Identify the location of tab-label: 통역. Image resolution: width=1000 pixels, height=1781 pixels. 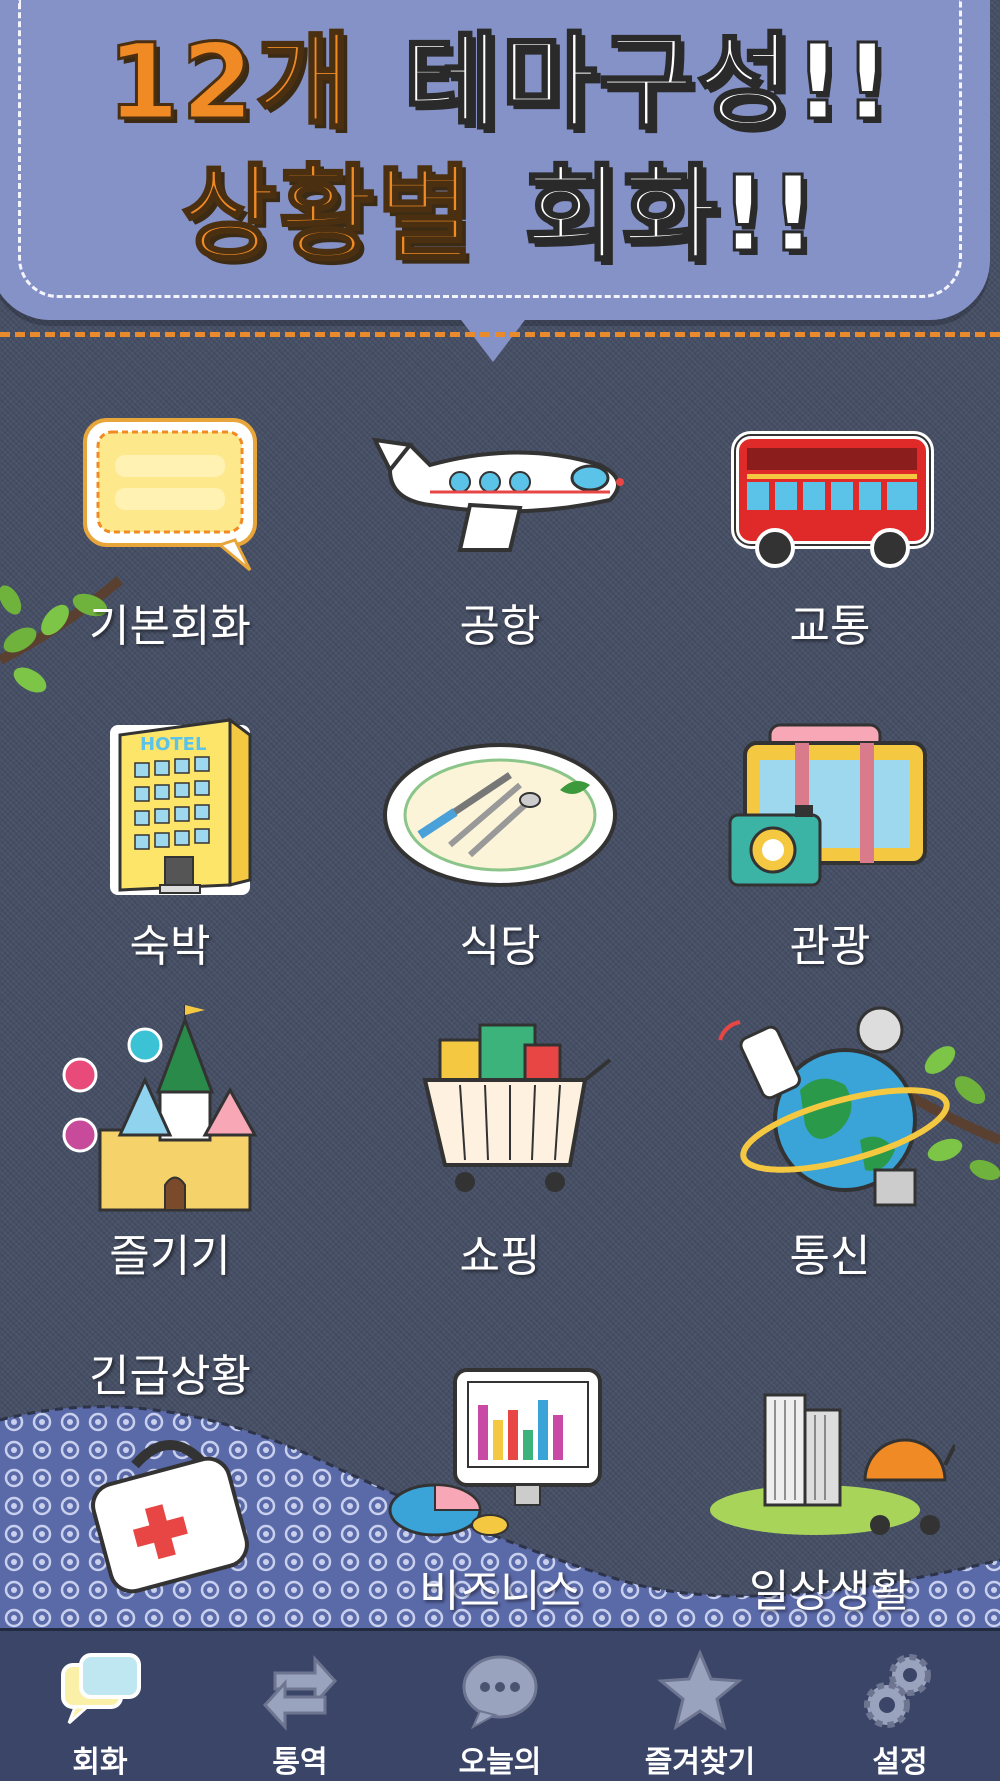
(300, 1762).